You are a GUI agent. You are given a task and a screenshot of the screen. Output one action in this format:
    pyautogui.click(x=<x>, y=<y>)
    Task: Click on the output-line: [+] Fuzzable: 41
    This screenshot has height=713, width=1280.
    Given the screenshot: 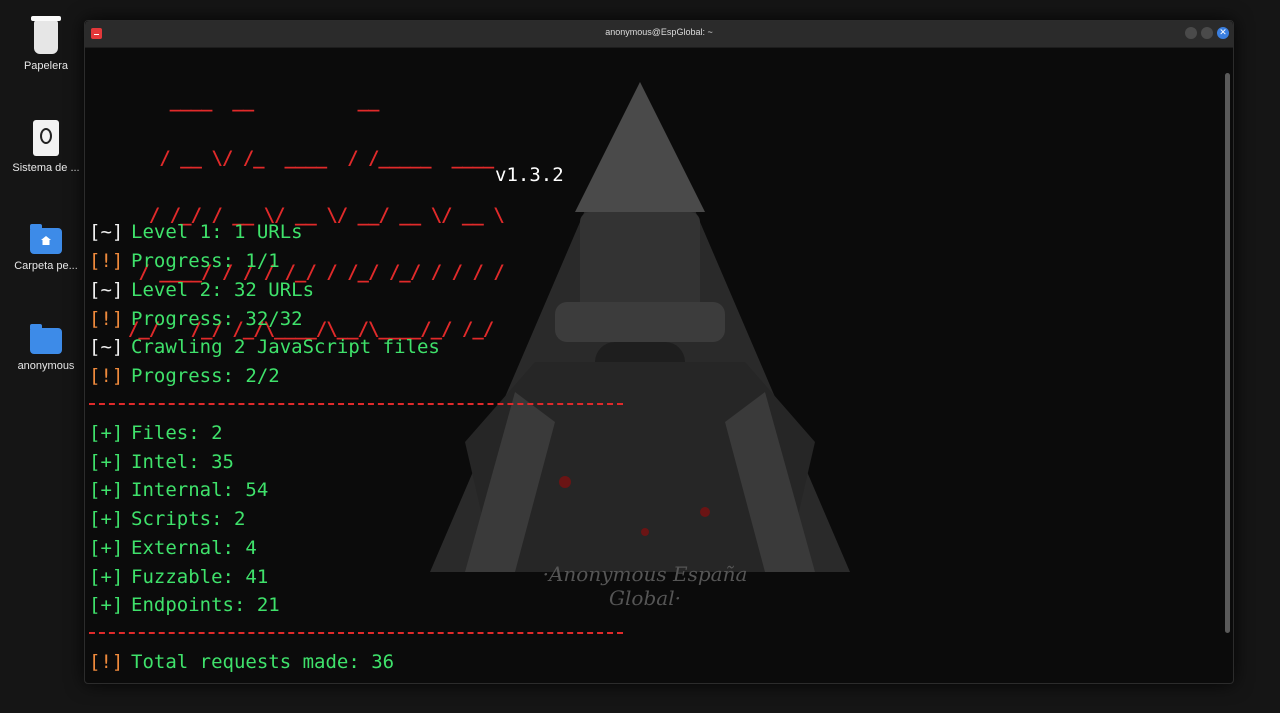 What is the action you would take?
    pyautogui.click(x=178, y=577)
    